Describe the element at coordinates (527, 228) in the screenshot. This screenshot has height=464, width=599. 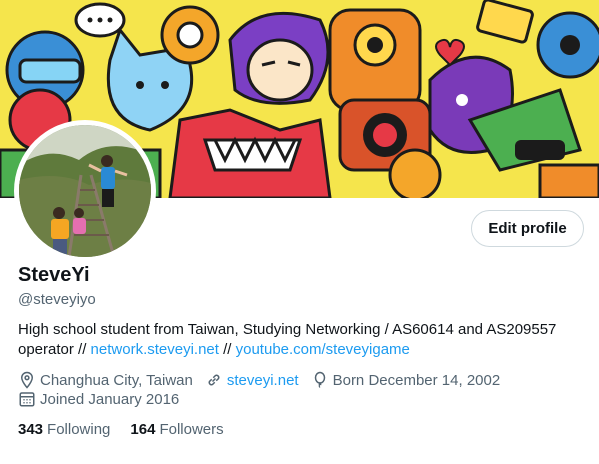
I see `edit-profile-button: Edit profile` at that location.